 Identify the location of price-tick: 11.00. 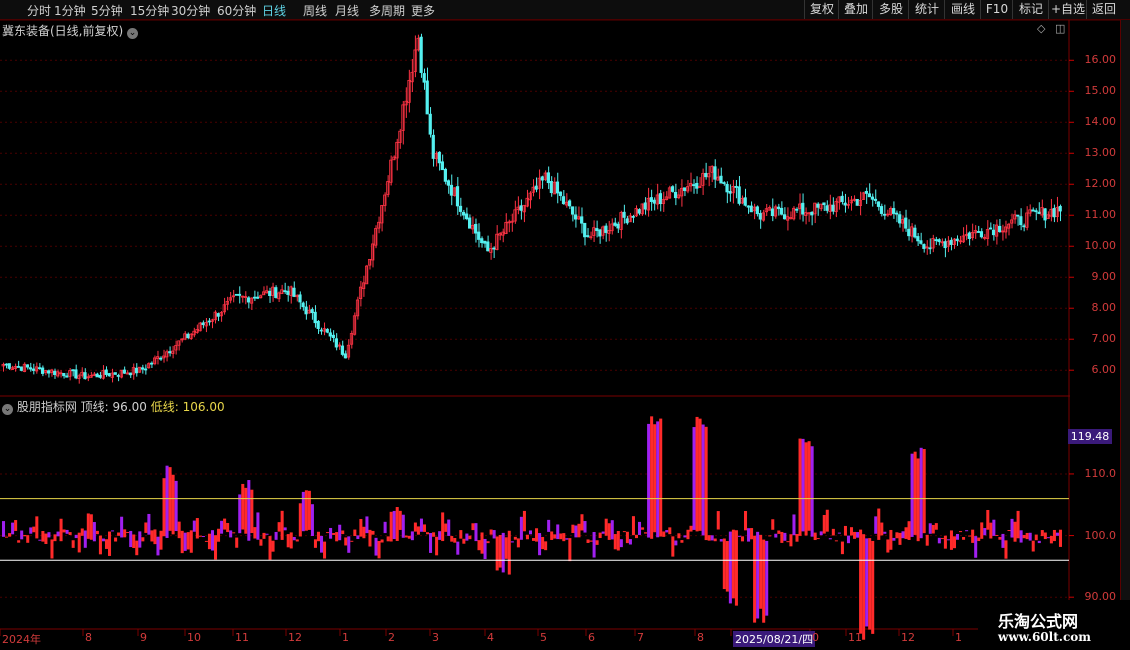
(1100, 215).